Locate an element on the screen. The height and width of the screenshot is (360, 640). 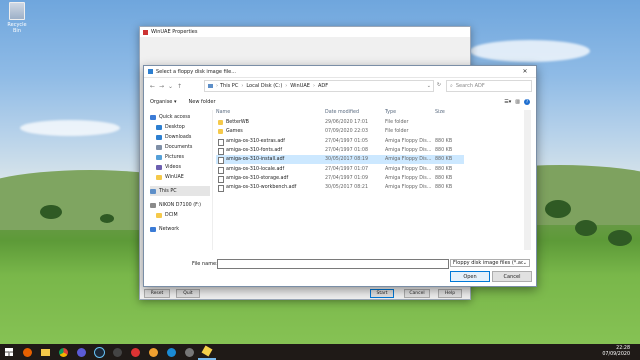
system-clock: 22:28 07/09/2020 is located at coordinates (616, 352).